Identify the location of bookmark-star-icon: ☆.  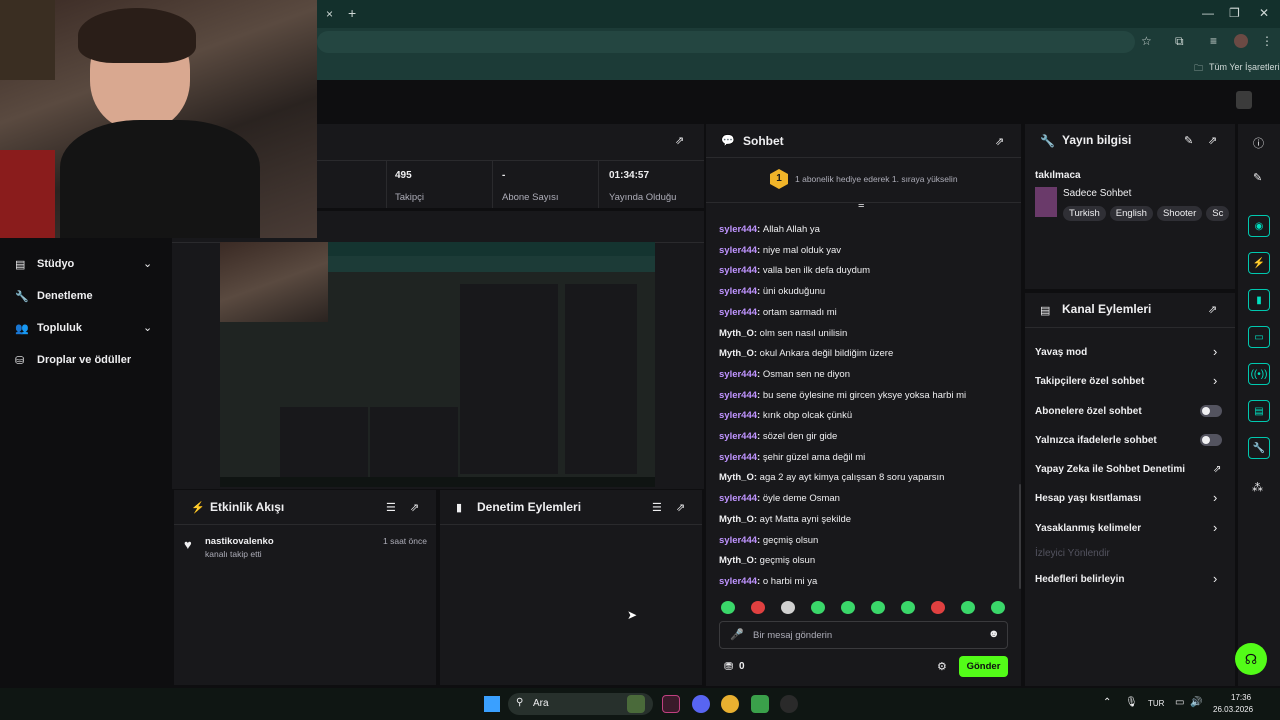
(1146, 41).